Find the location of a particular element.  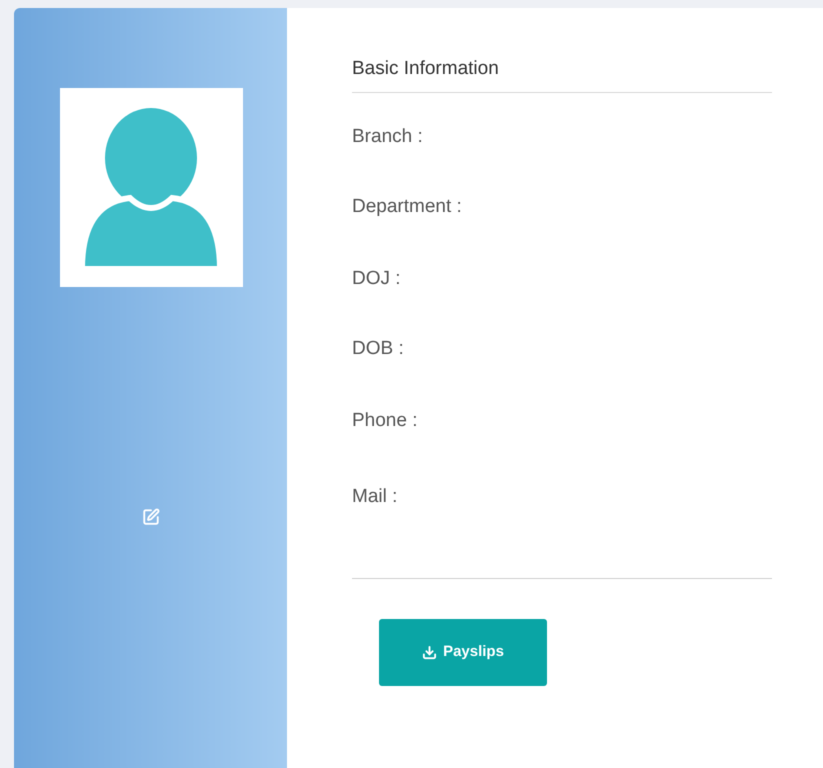

avatar-icon is located at coordinates (151, 187).